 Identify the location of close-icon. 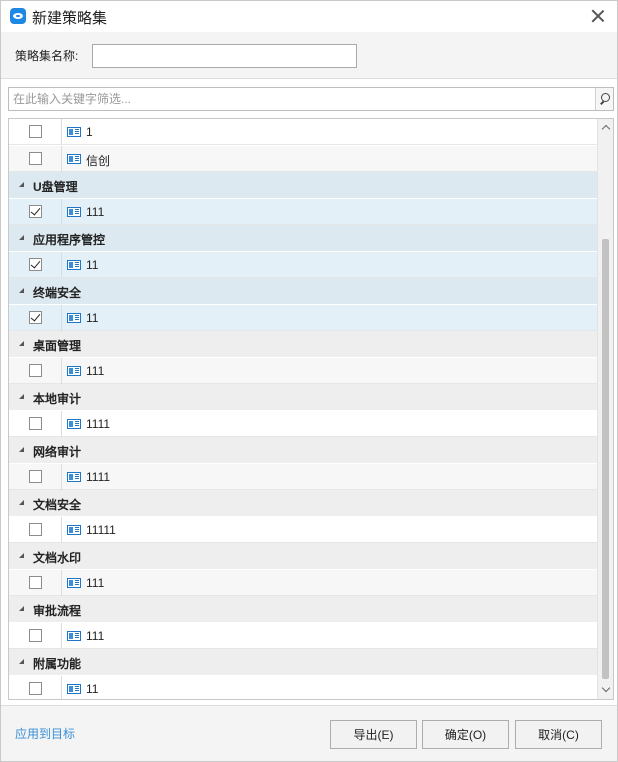
(598, 16).